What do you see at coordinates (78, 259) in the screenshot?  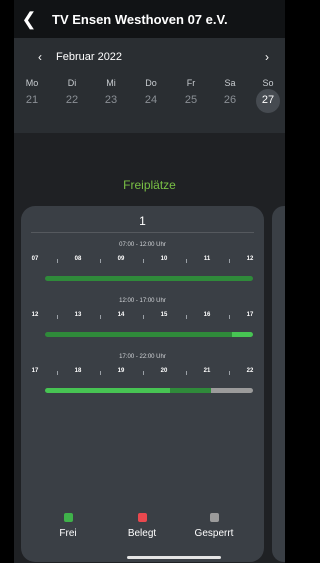 I see `hour-label: 08` at bounding box center [78, 259].